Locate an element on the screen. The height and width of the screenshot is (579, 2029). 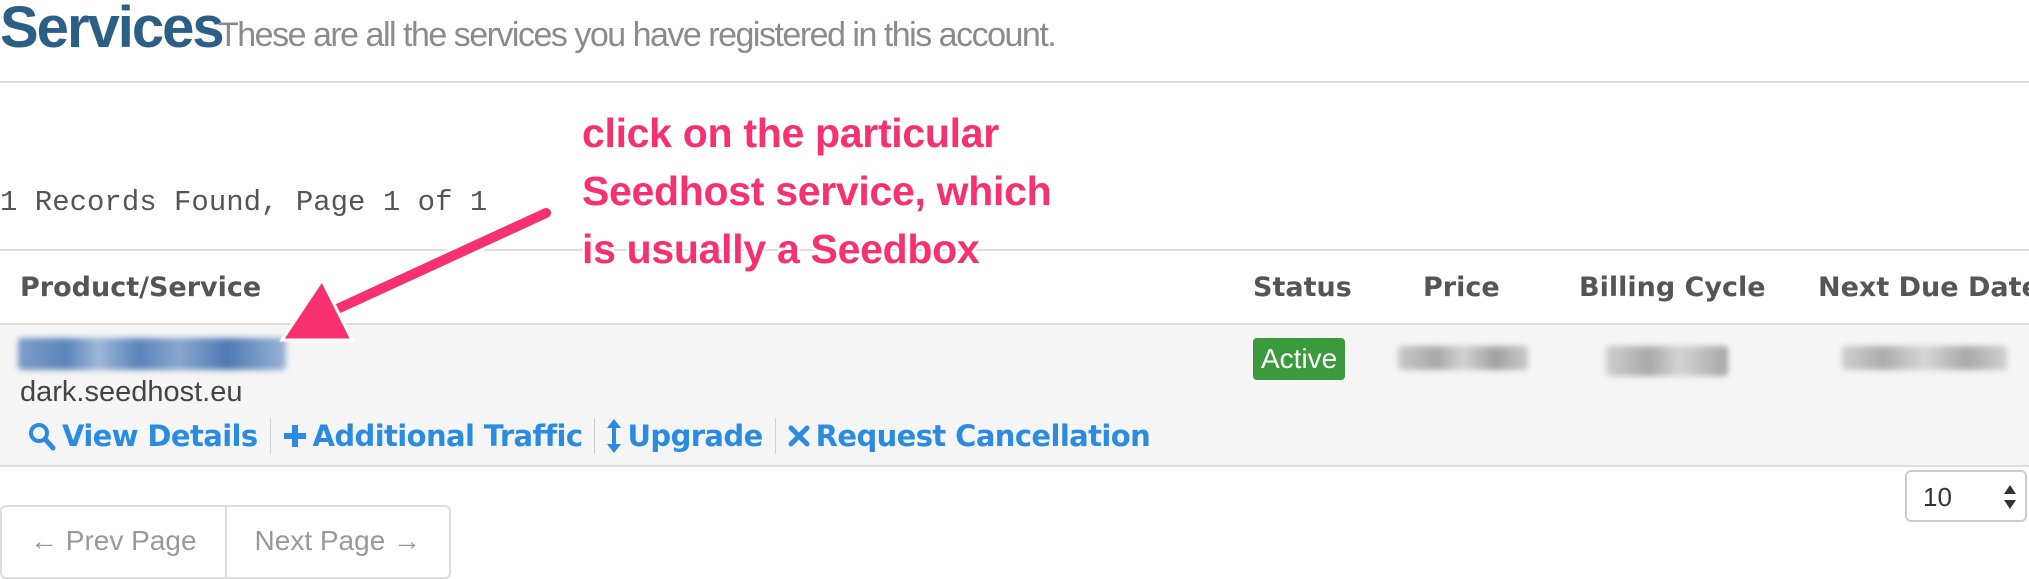
price-value-redacted is located at coordinates (1463, 358).